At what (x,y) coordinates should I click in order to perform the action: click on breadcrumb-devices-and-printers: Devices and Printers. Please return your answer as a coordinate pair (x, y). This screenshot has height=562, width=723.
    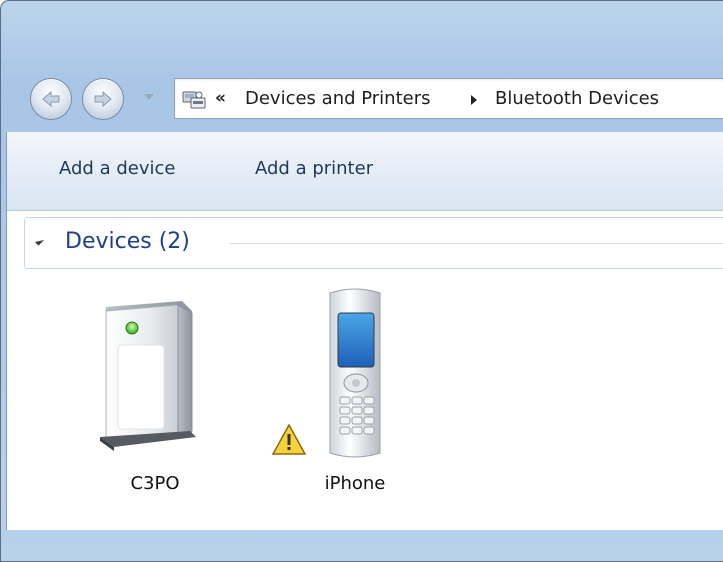
    Looking at the image, I should click on (338, 98).